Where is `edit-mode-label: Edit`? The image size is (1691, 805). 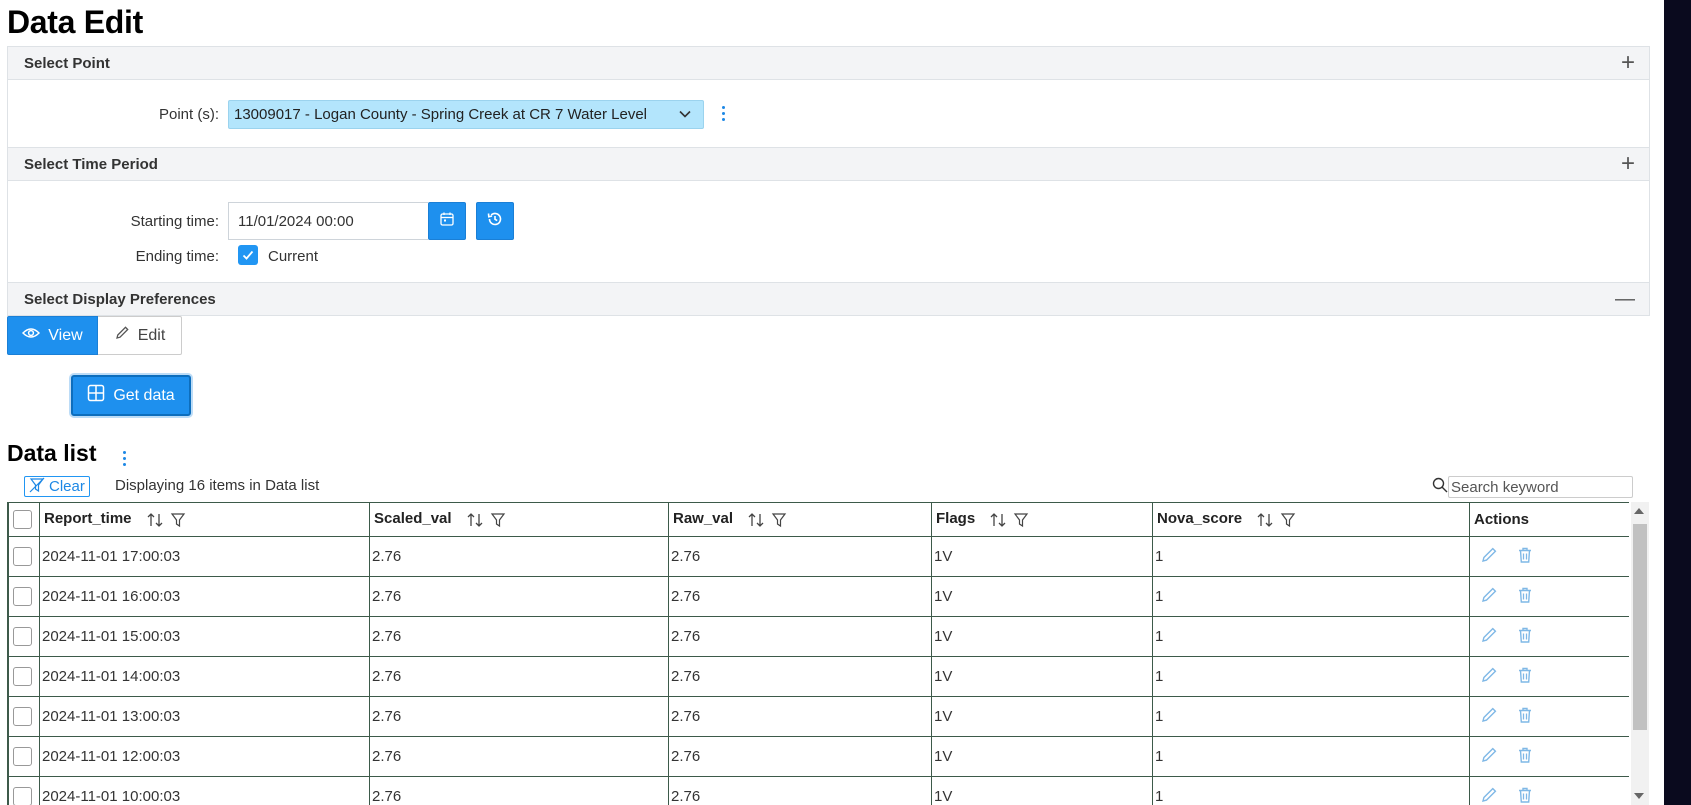
edit-mode-label: Edit is located at coordinates (151, 335).